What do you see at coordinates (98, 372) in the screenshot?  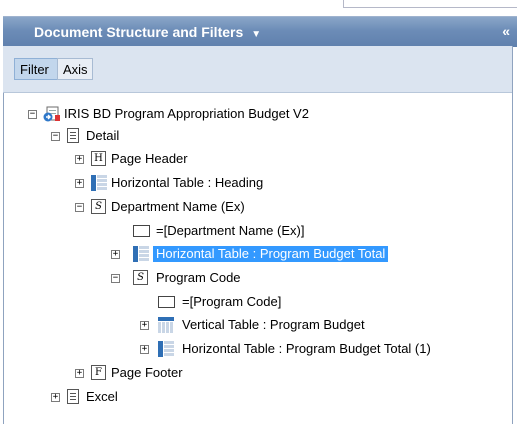 I see `page-footer-icon: F` at bounding box center [98, 372].